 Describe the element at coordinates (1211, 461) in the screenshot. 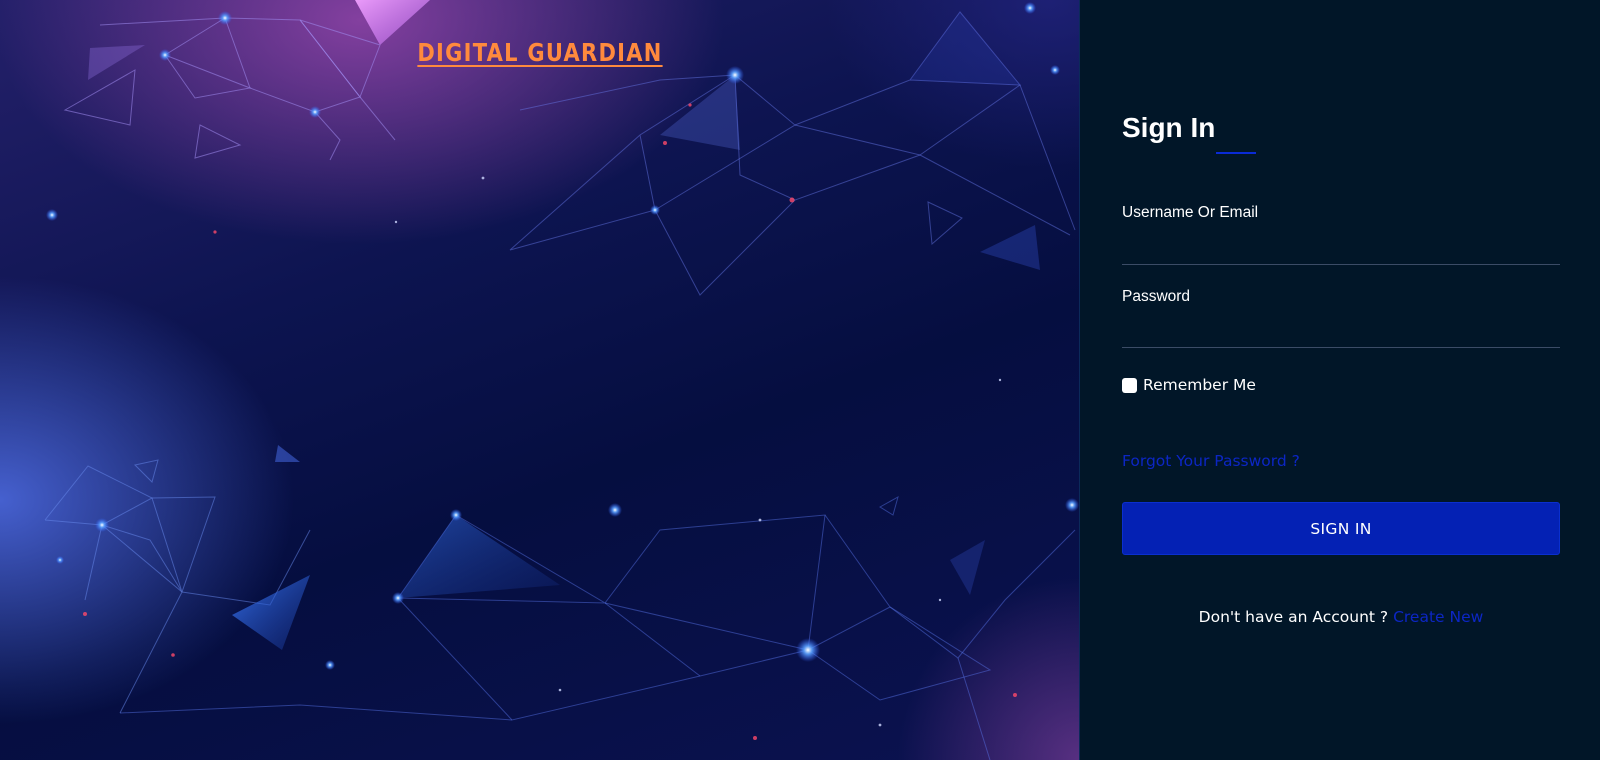

I see `forgot-password-link: Forgot Your Password ?` at that location.